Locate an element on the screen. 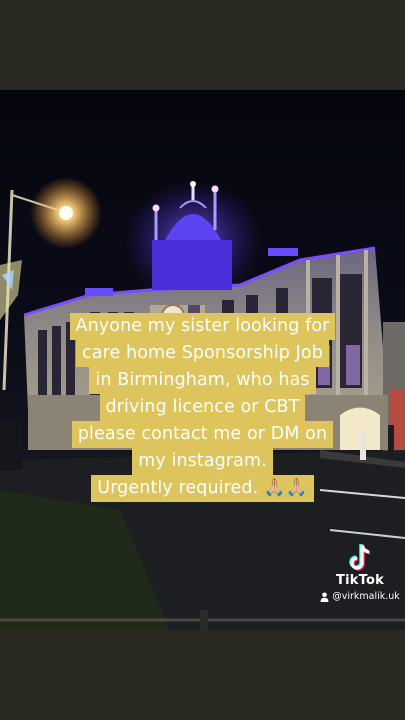  caption-line: Urgently required. 🙏🏼🙏🏼 is located at coordinates (202, 488).